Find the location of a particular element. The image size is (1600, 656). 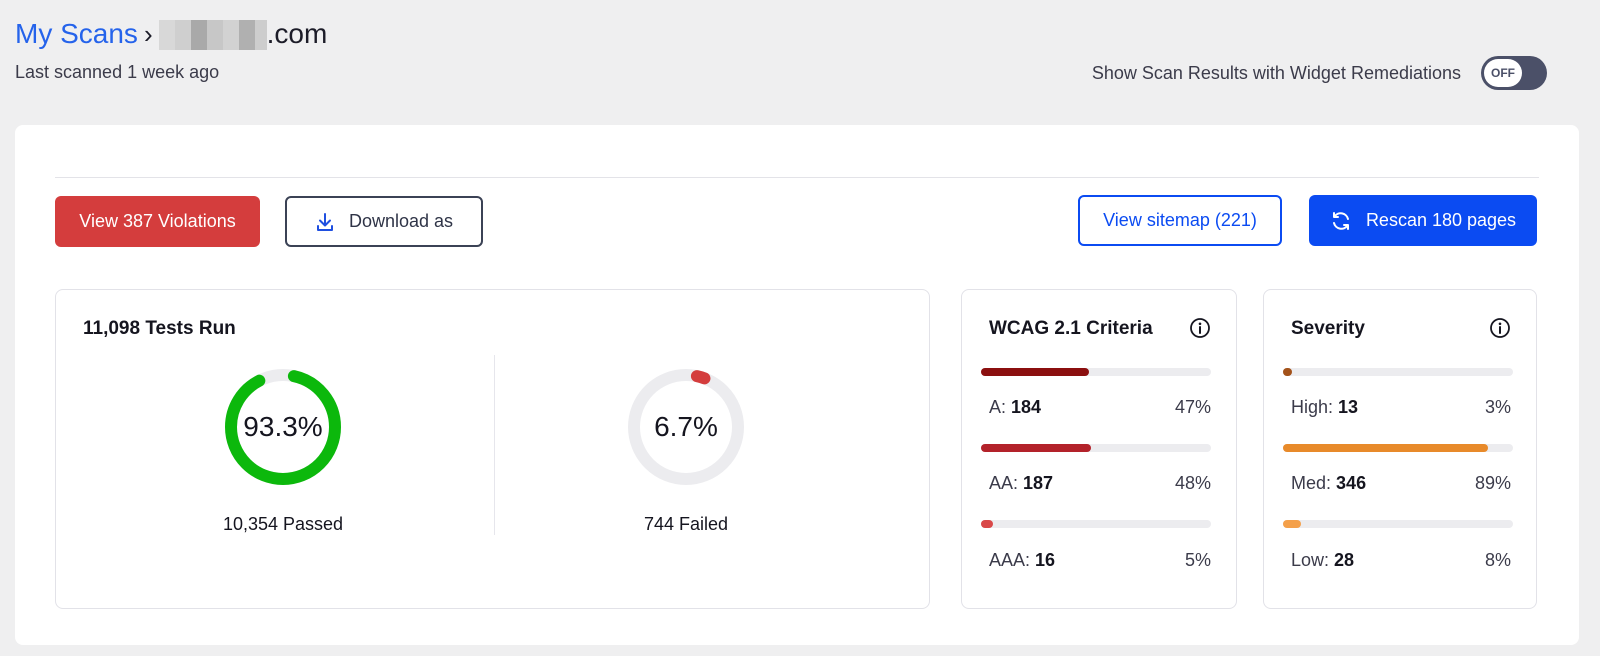

severity-low-label: Low: 28 is located at coordinates (1322, 560).